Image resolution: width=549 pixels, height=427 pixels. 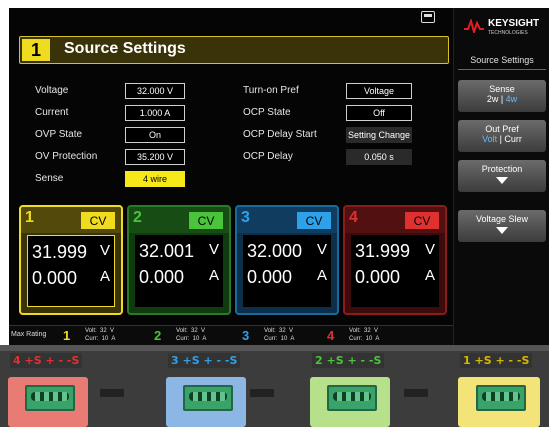 I want to click on connector-label-4: 4 +S + - -S, so click(x=46, y=360).